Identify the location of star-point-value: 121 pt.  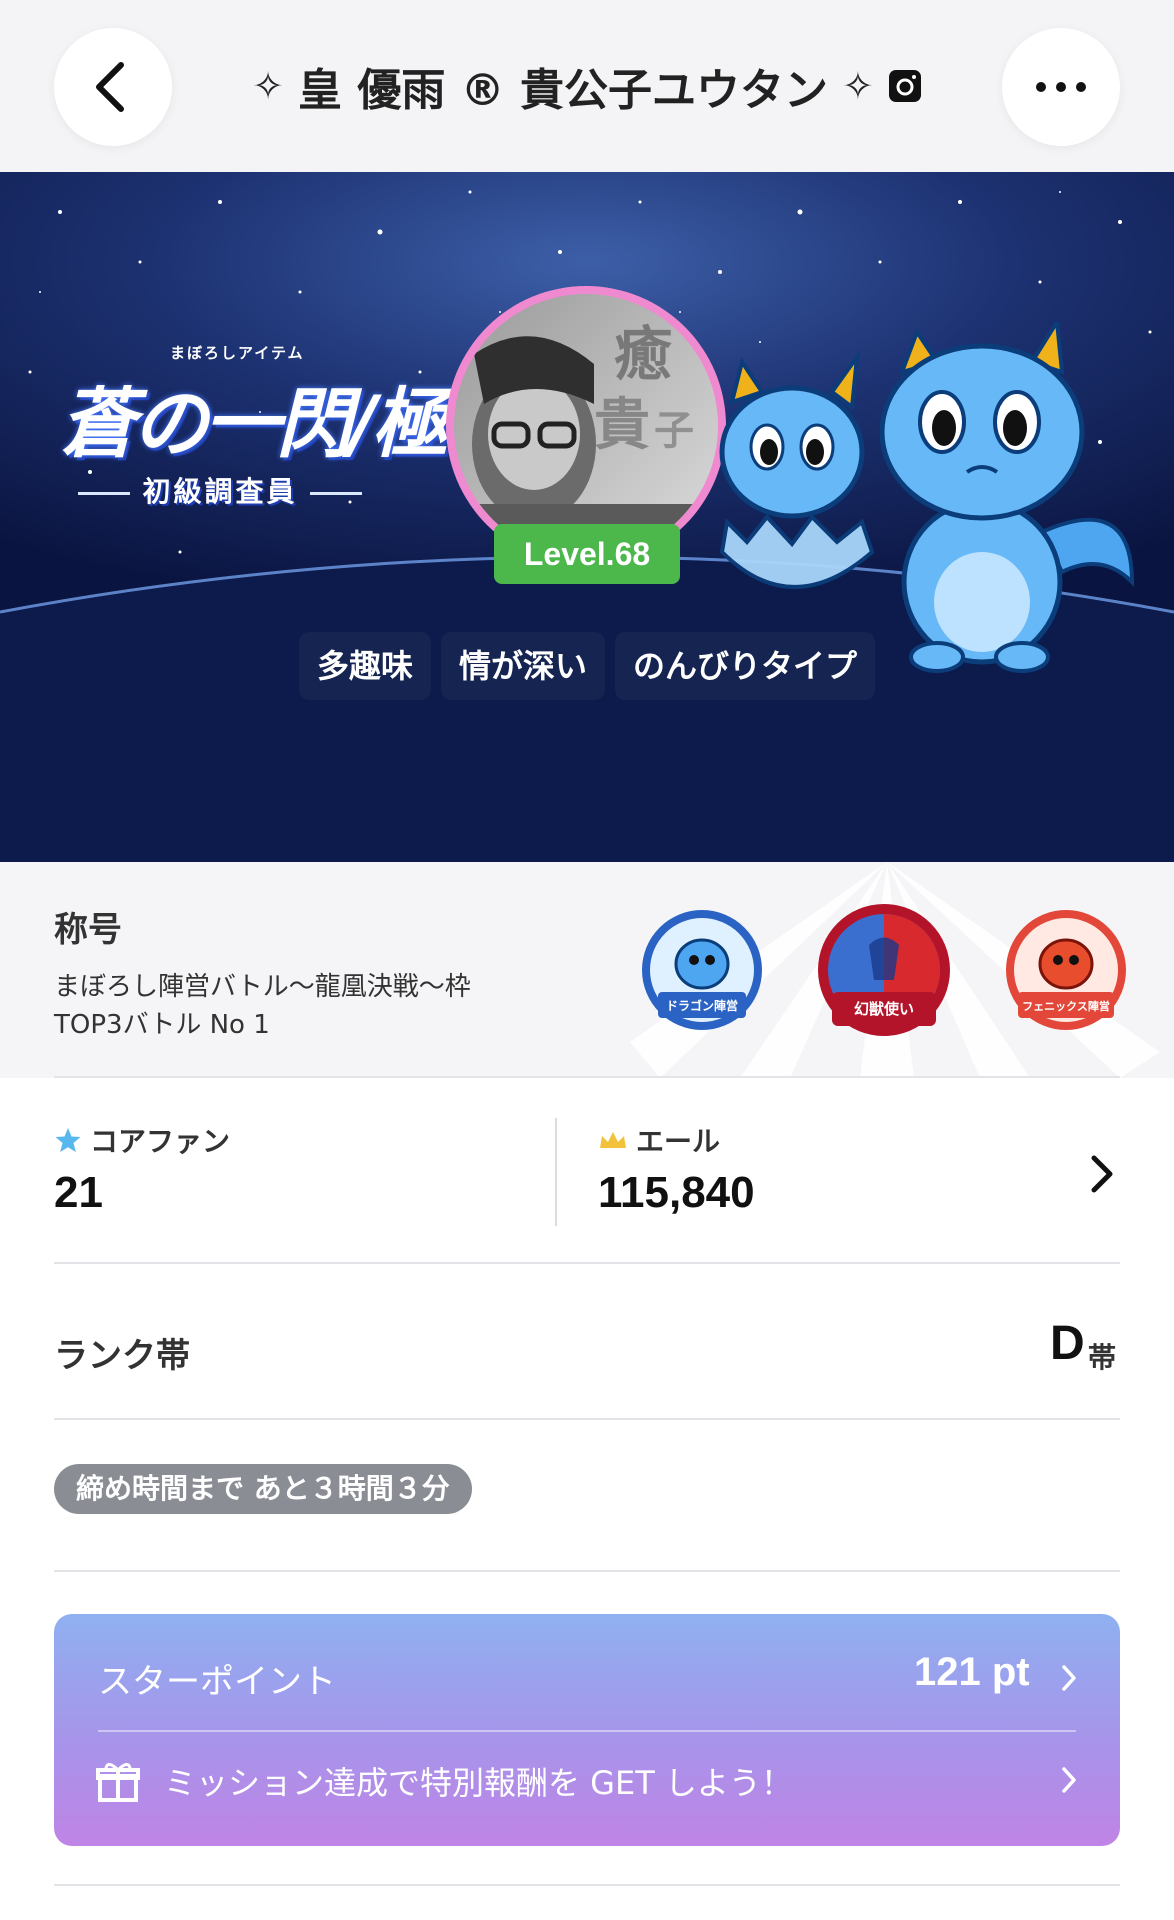
(972, 1672).